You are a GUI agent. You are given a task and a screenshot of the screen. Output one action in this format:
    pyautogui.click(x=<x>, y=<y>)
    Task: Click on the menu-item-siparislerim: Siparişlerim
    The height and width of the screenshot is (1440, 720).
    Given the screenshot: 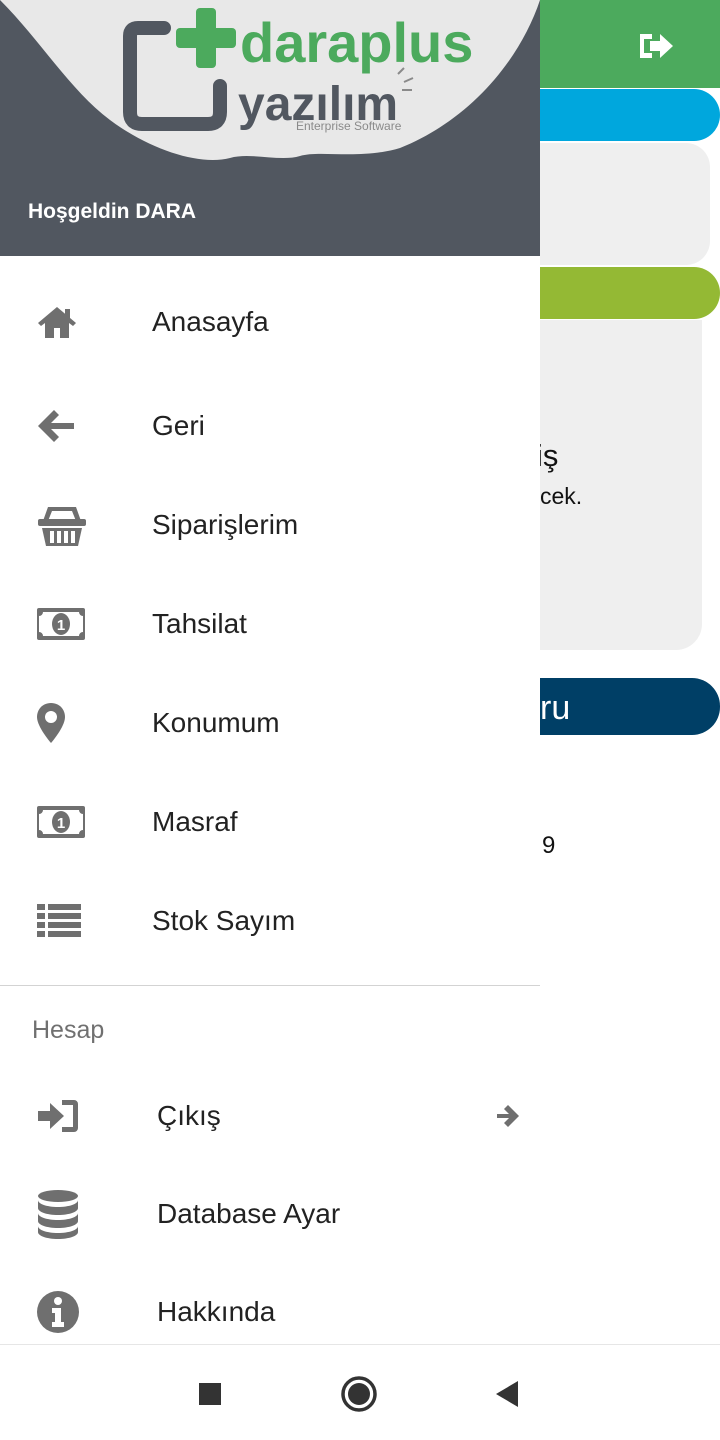 What is the action you would take?
    pyautogui.click(x=270, y=525)
    